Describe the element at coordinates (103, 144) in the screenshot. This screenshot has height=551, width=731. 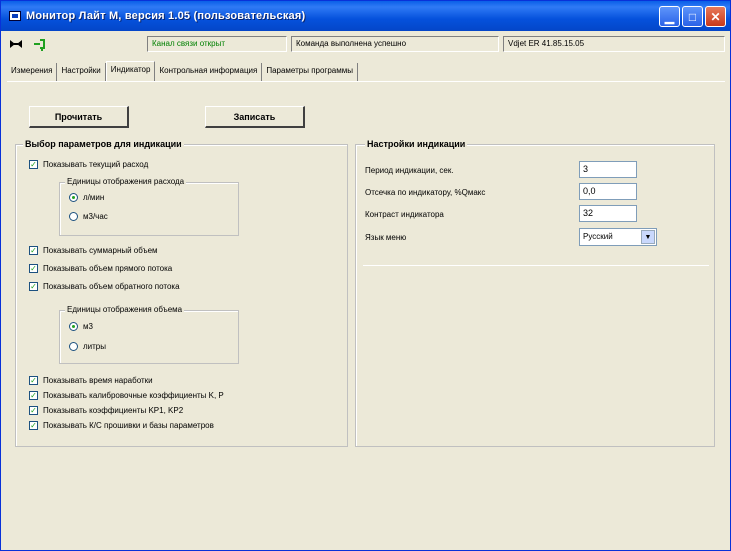
I see `indicator-params-title: Выбор параметров для индикации` at that location.